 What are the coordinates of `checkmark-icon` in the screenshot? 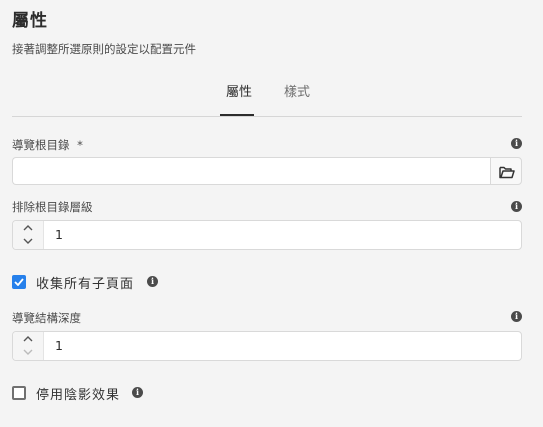 It's located at (19, 282).